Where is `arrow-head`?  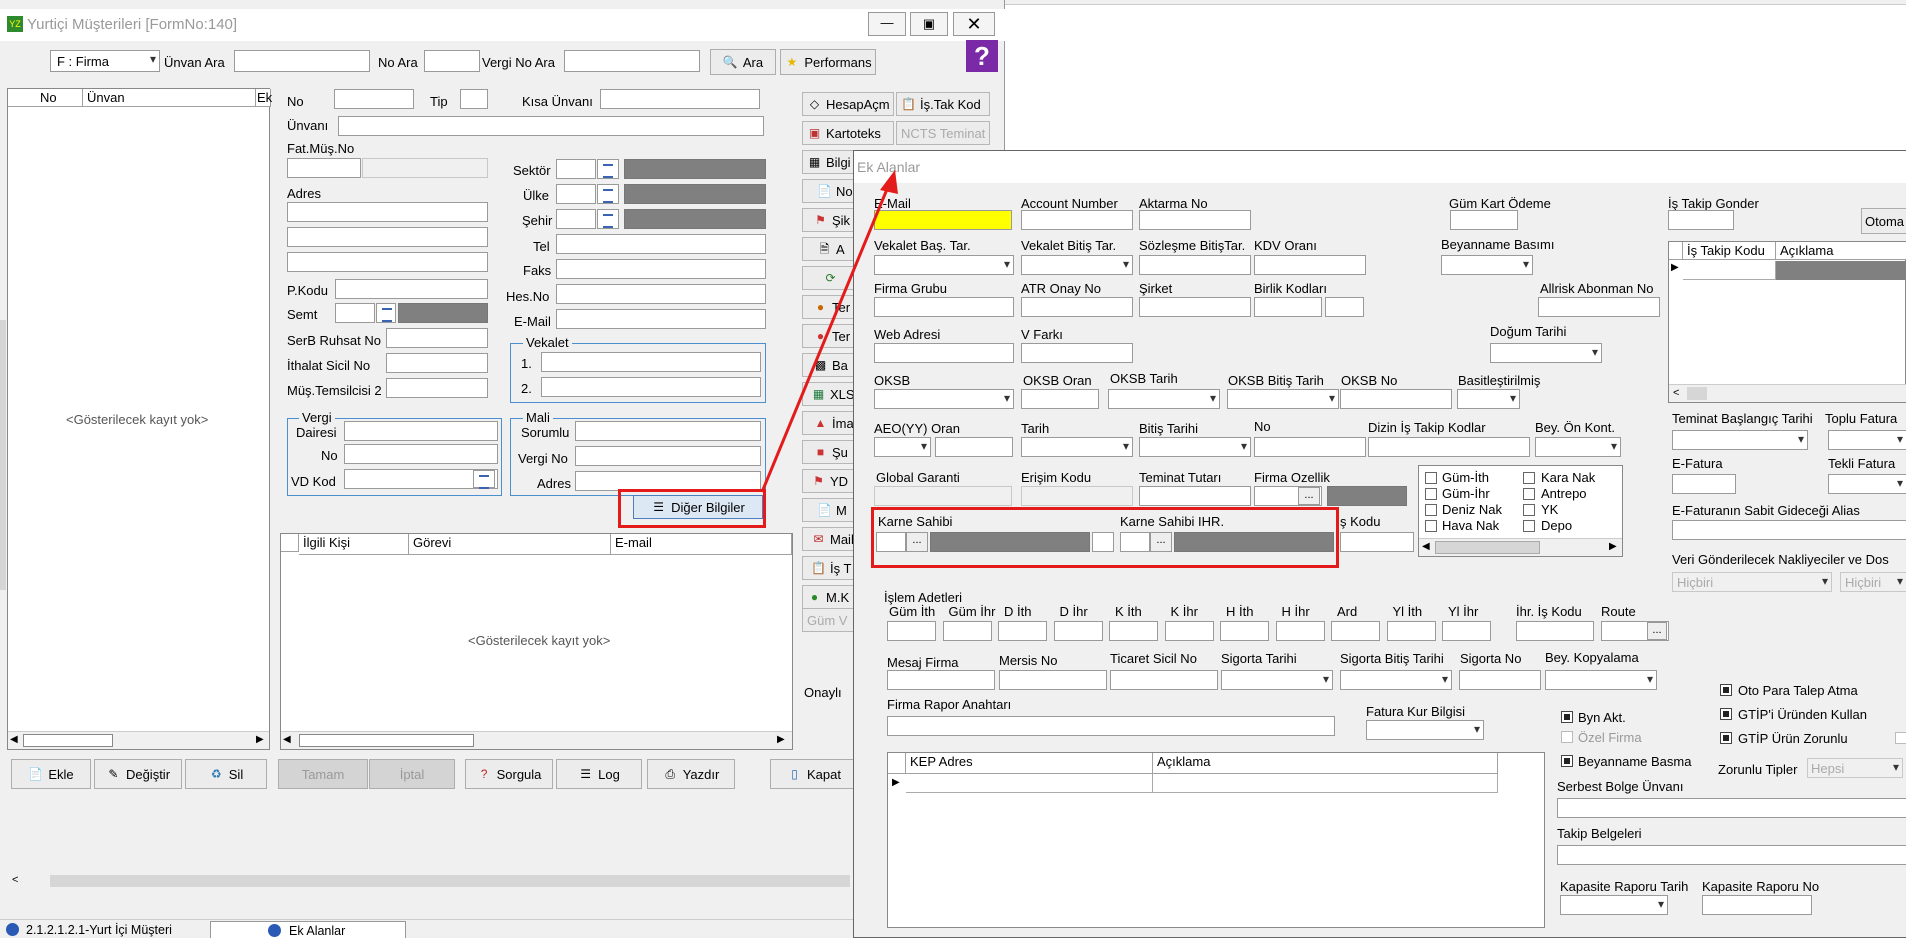 arrow-head is located at coordinates (889, 182).